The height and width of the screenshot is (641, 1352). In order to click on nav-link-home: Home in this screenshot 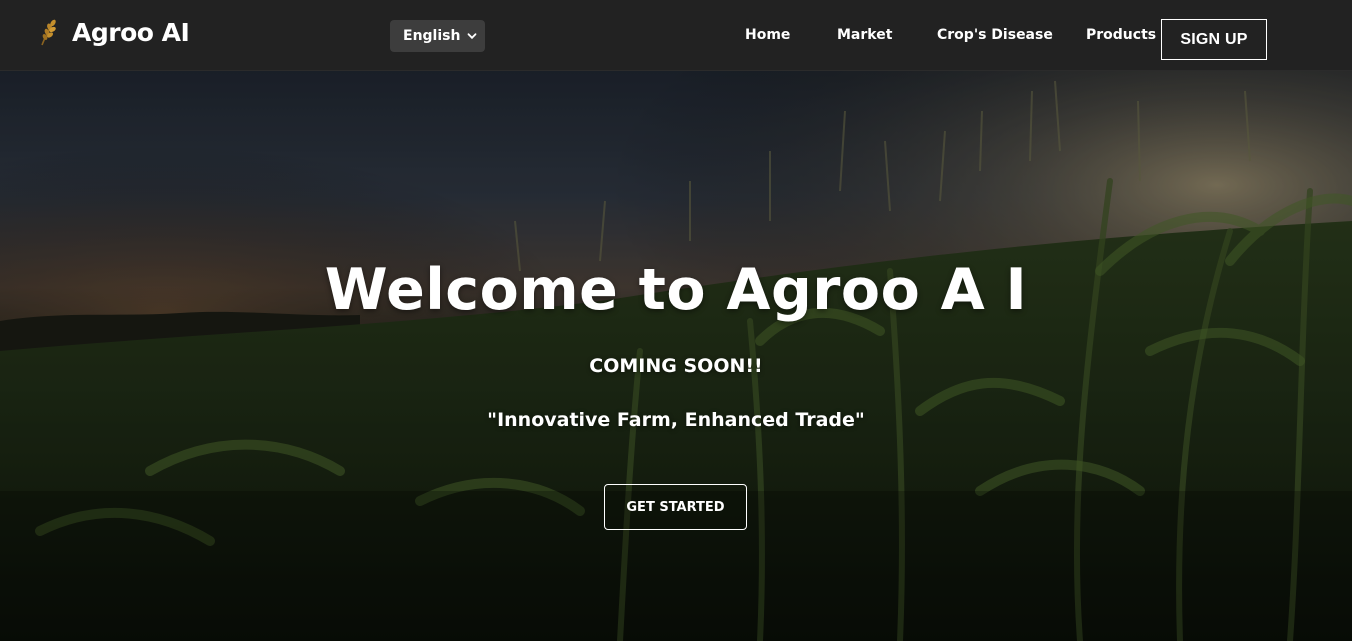, I will do `click(767, 35)`.